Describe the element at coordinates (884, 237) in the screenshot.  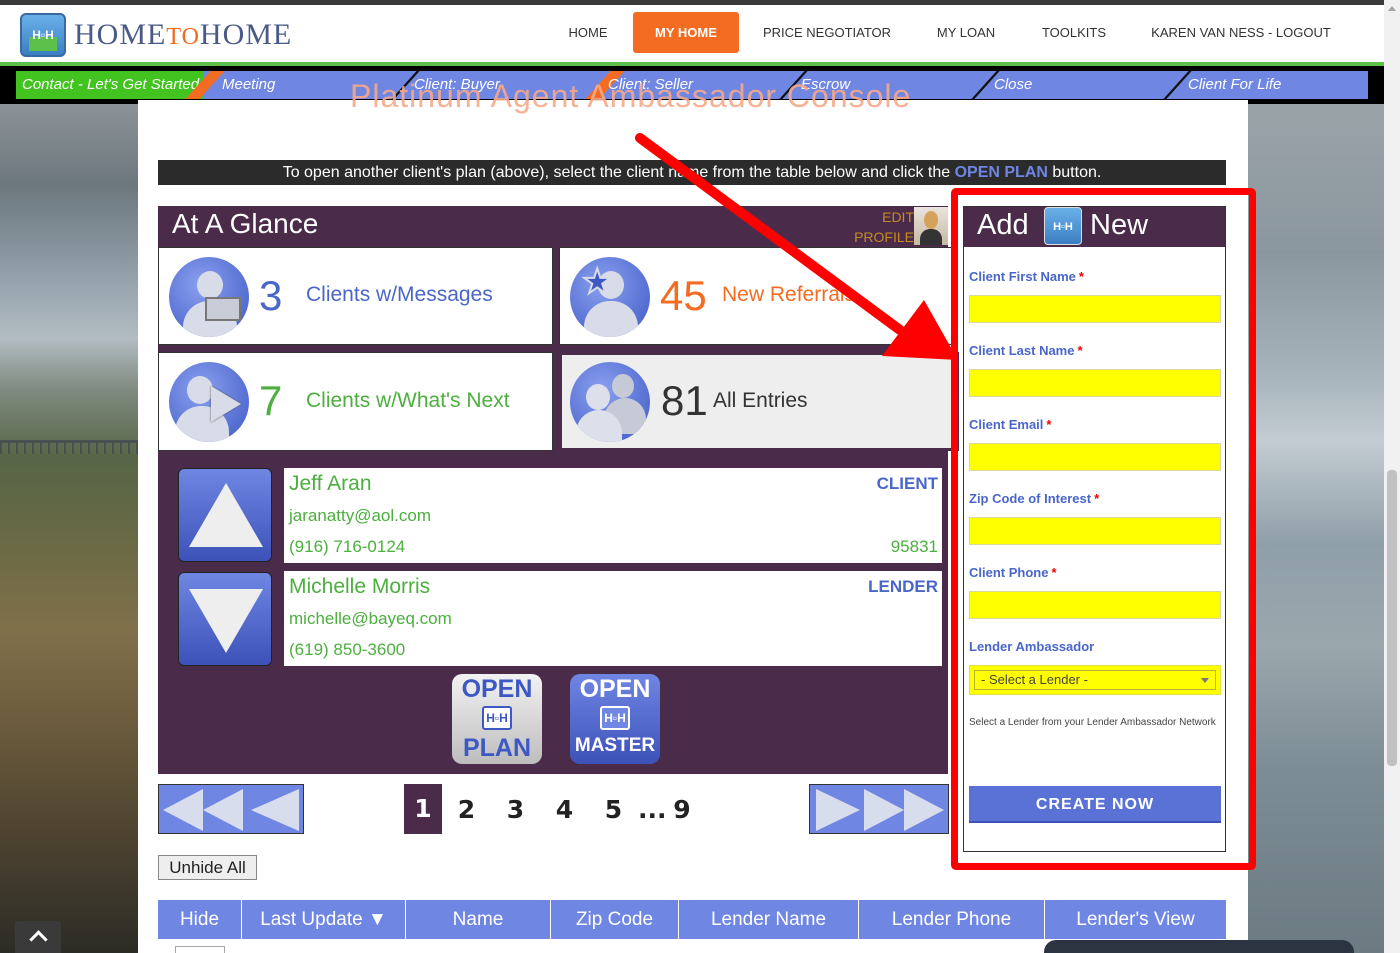
I see `edit-profile-label-2: PROFILE` at that location.